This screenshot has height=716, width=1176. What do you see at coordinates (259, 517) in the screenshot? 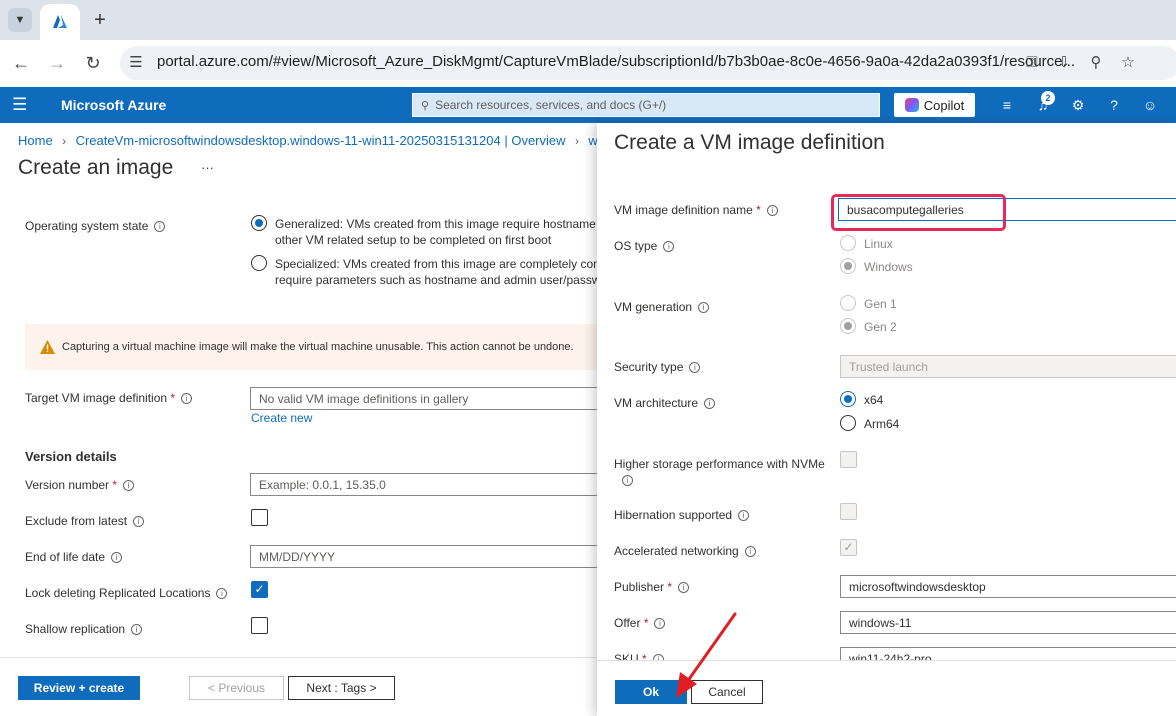
I see `exclude-latest-checkbox` at bounding box center [259, 517].